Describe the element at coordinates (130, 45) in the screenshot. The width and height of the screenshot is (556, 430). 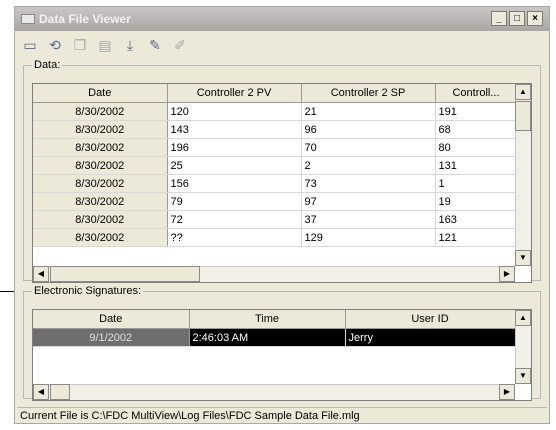
I see `export-icon: ⤓` at that location.